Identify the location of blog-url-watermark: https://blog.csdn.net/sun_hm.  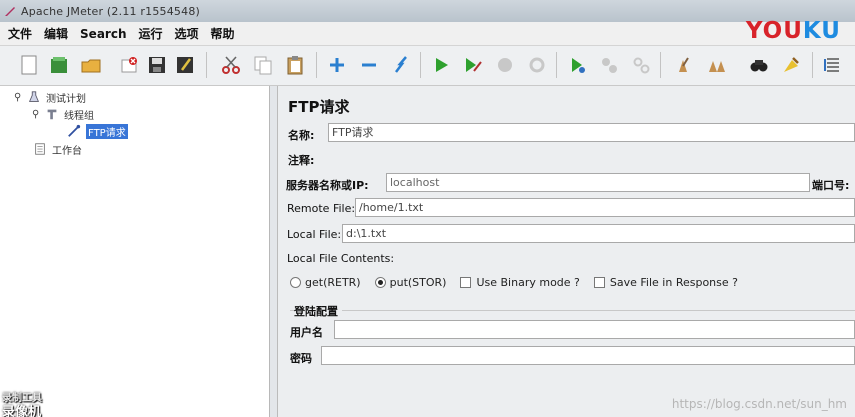
(759, 404).